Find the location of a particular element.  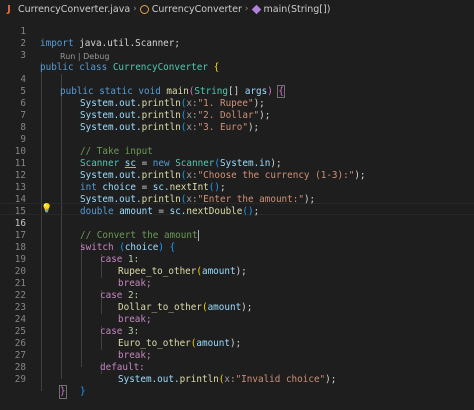

line-number: 3 is located at coordinates (23, 55).